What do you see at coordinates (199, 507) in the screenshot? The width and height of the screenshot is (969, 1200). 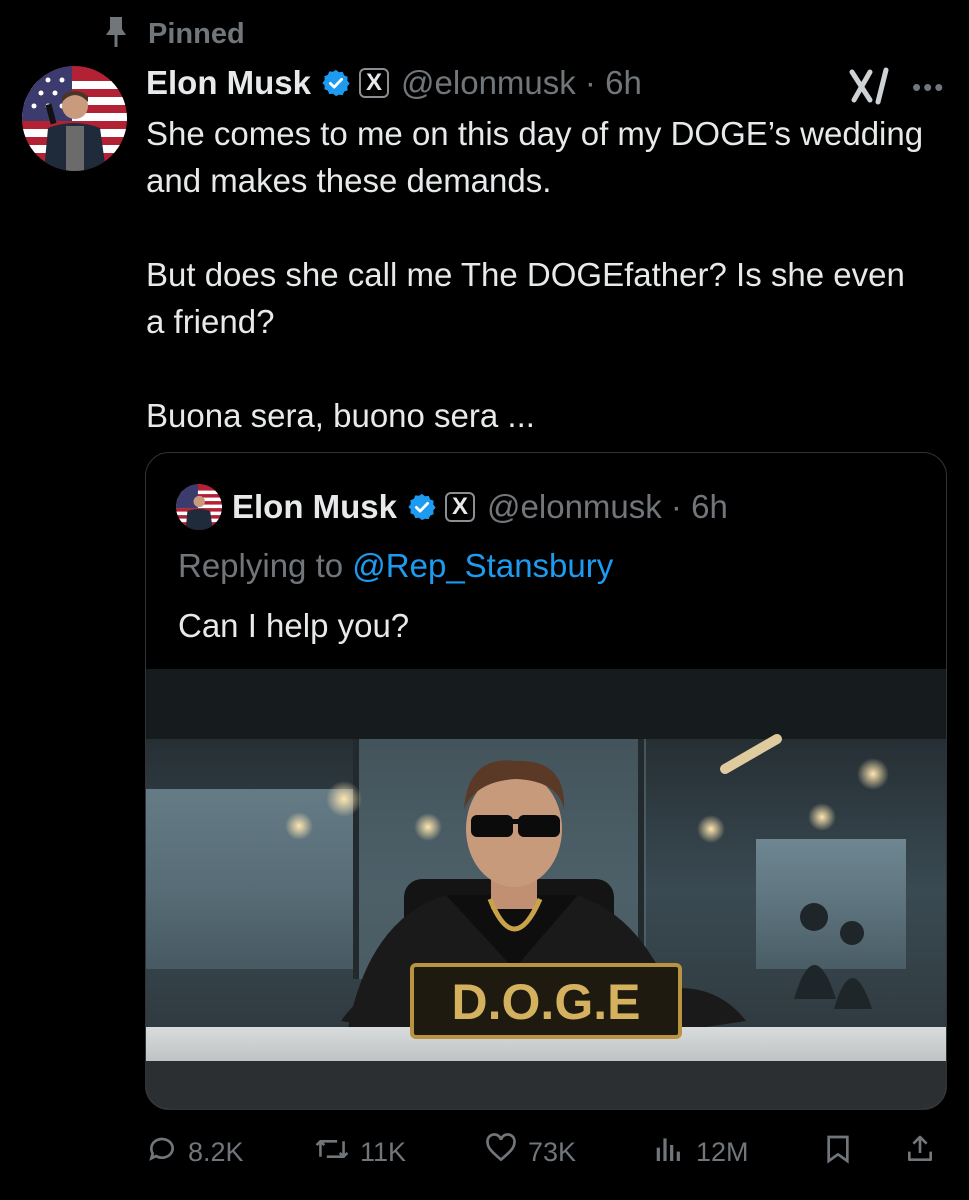 I see `quote-avatar` at bounding box center [199, 507].